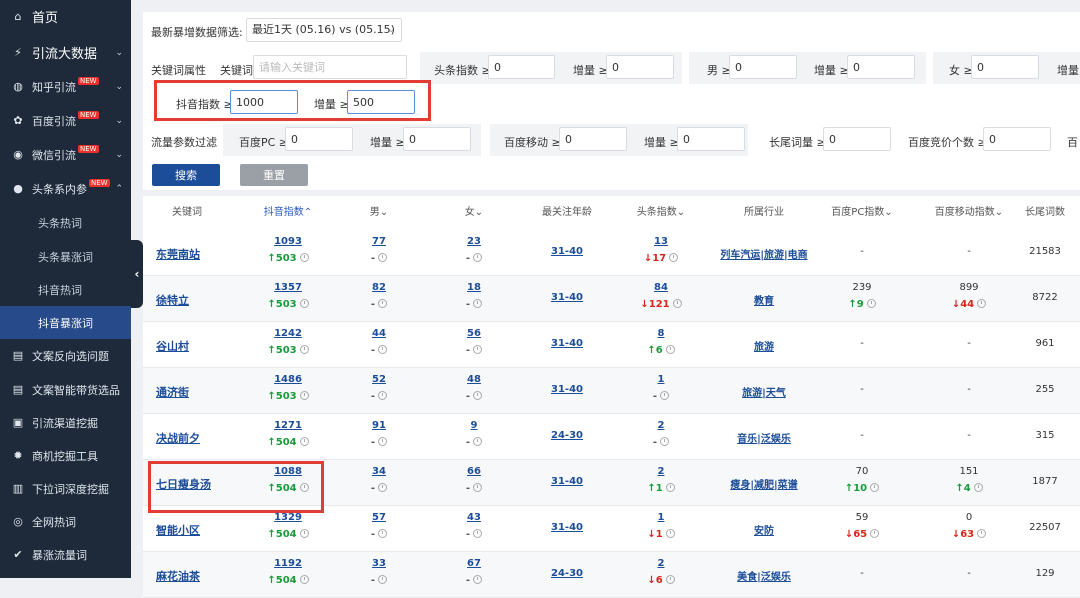 The image size is (1080, 598). Describe the element at coordinates (640, 67) in the screenshot. I see `toutiao-increment-input` at that location.